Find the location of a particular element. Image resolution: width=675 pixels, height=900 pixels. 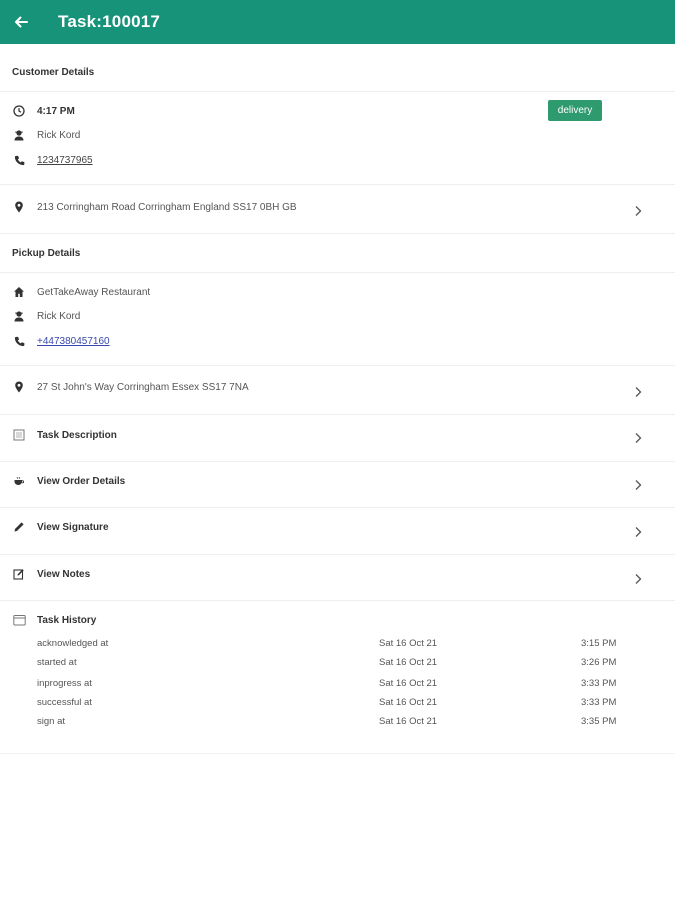

view-signature-label: View Signature is located at coordinates (73, 527).